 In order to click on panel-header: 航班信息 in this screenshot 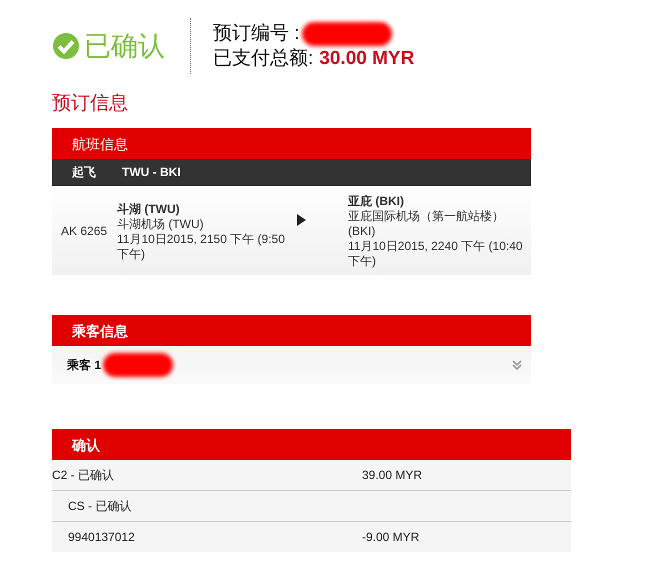, I will do `click(291, 143)`.